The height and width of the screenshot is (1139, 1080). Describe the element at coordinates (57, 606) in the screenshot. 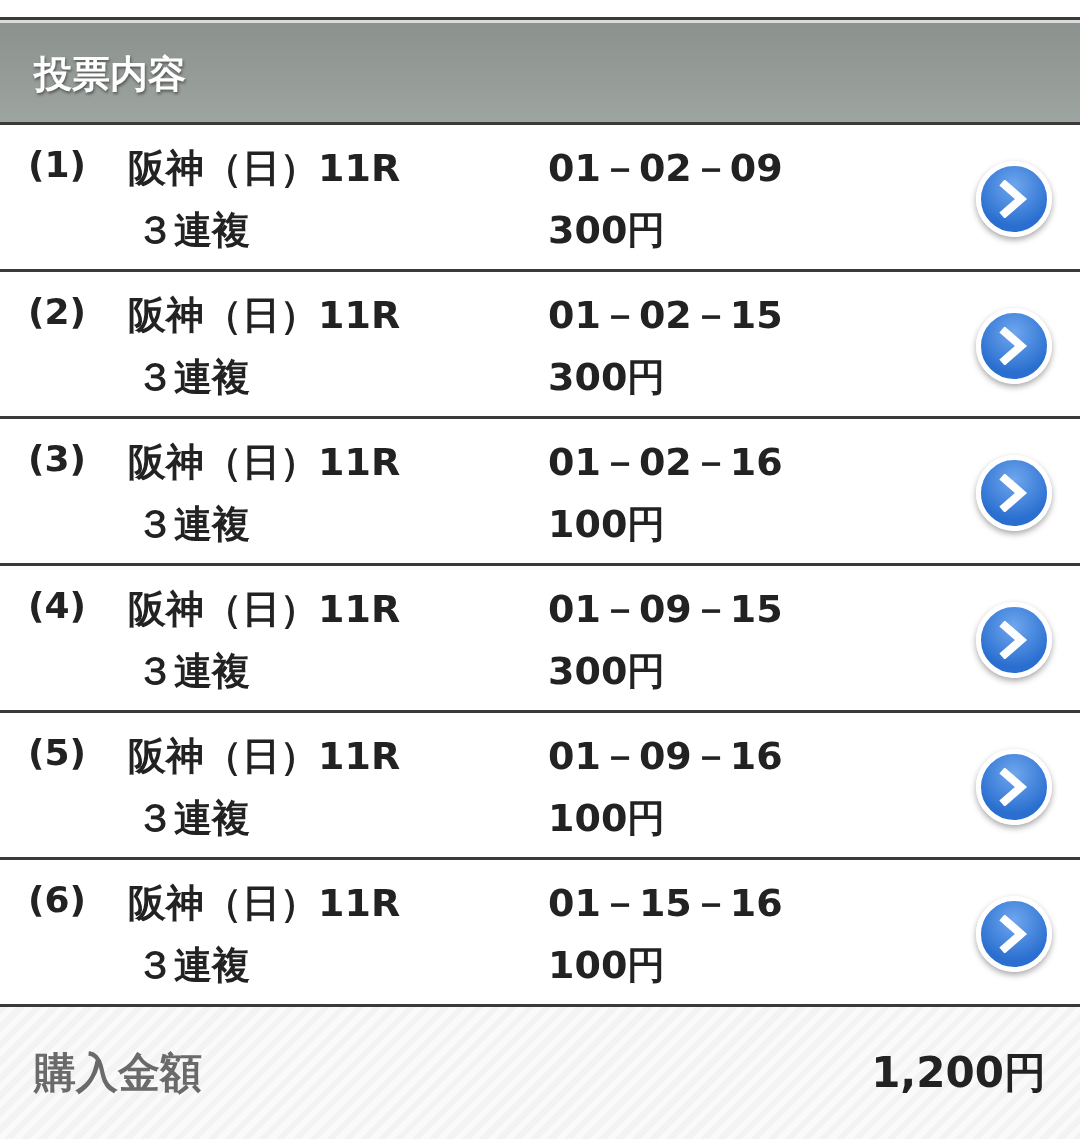

I see `bet-number: (4)` at that location.